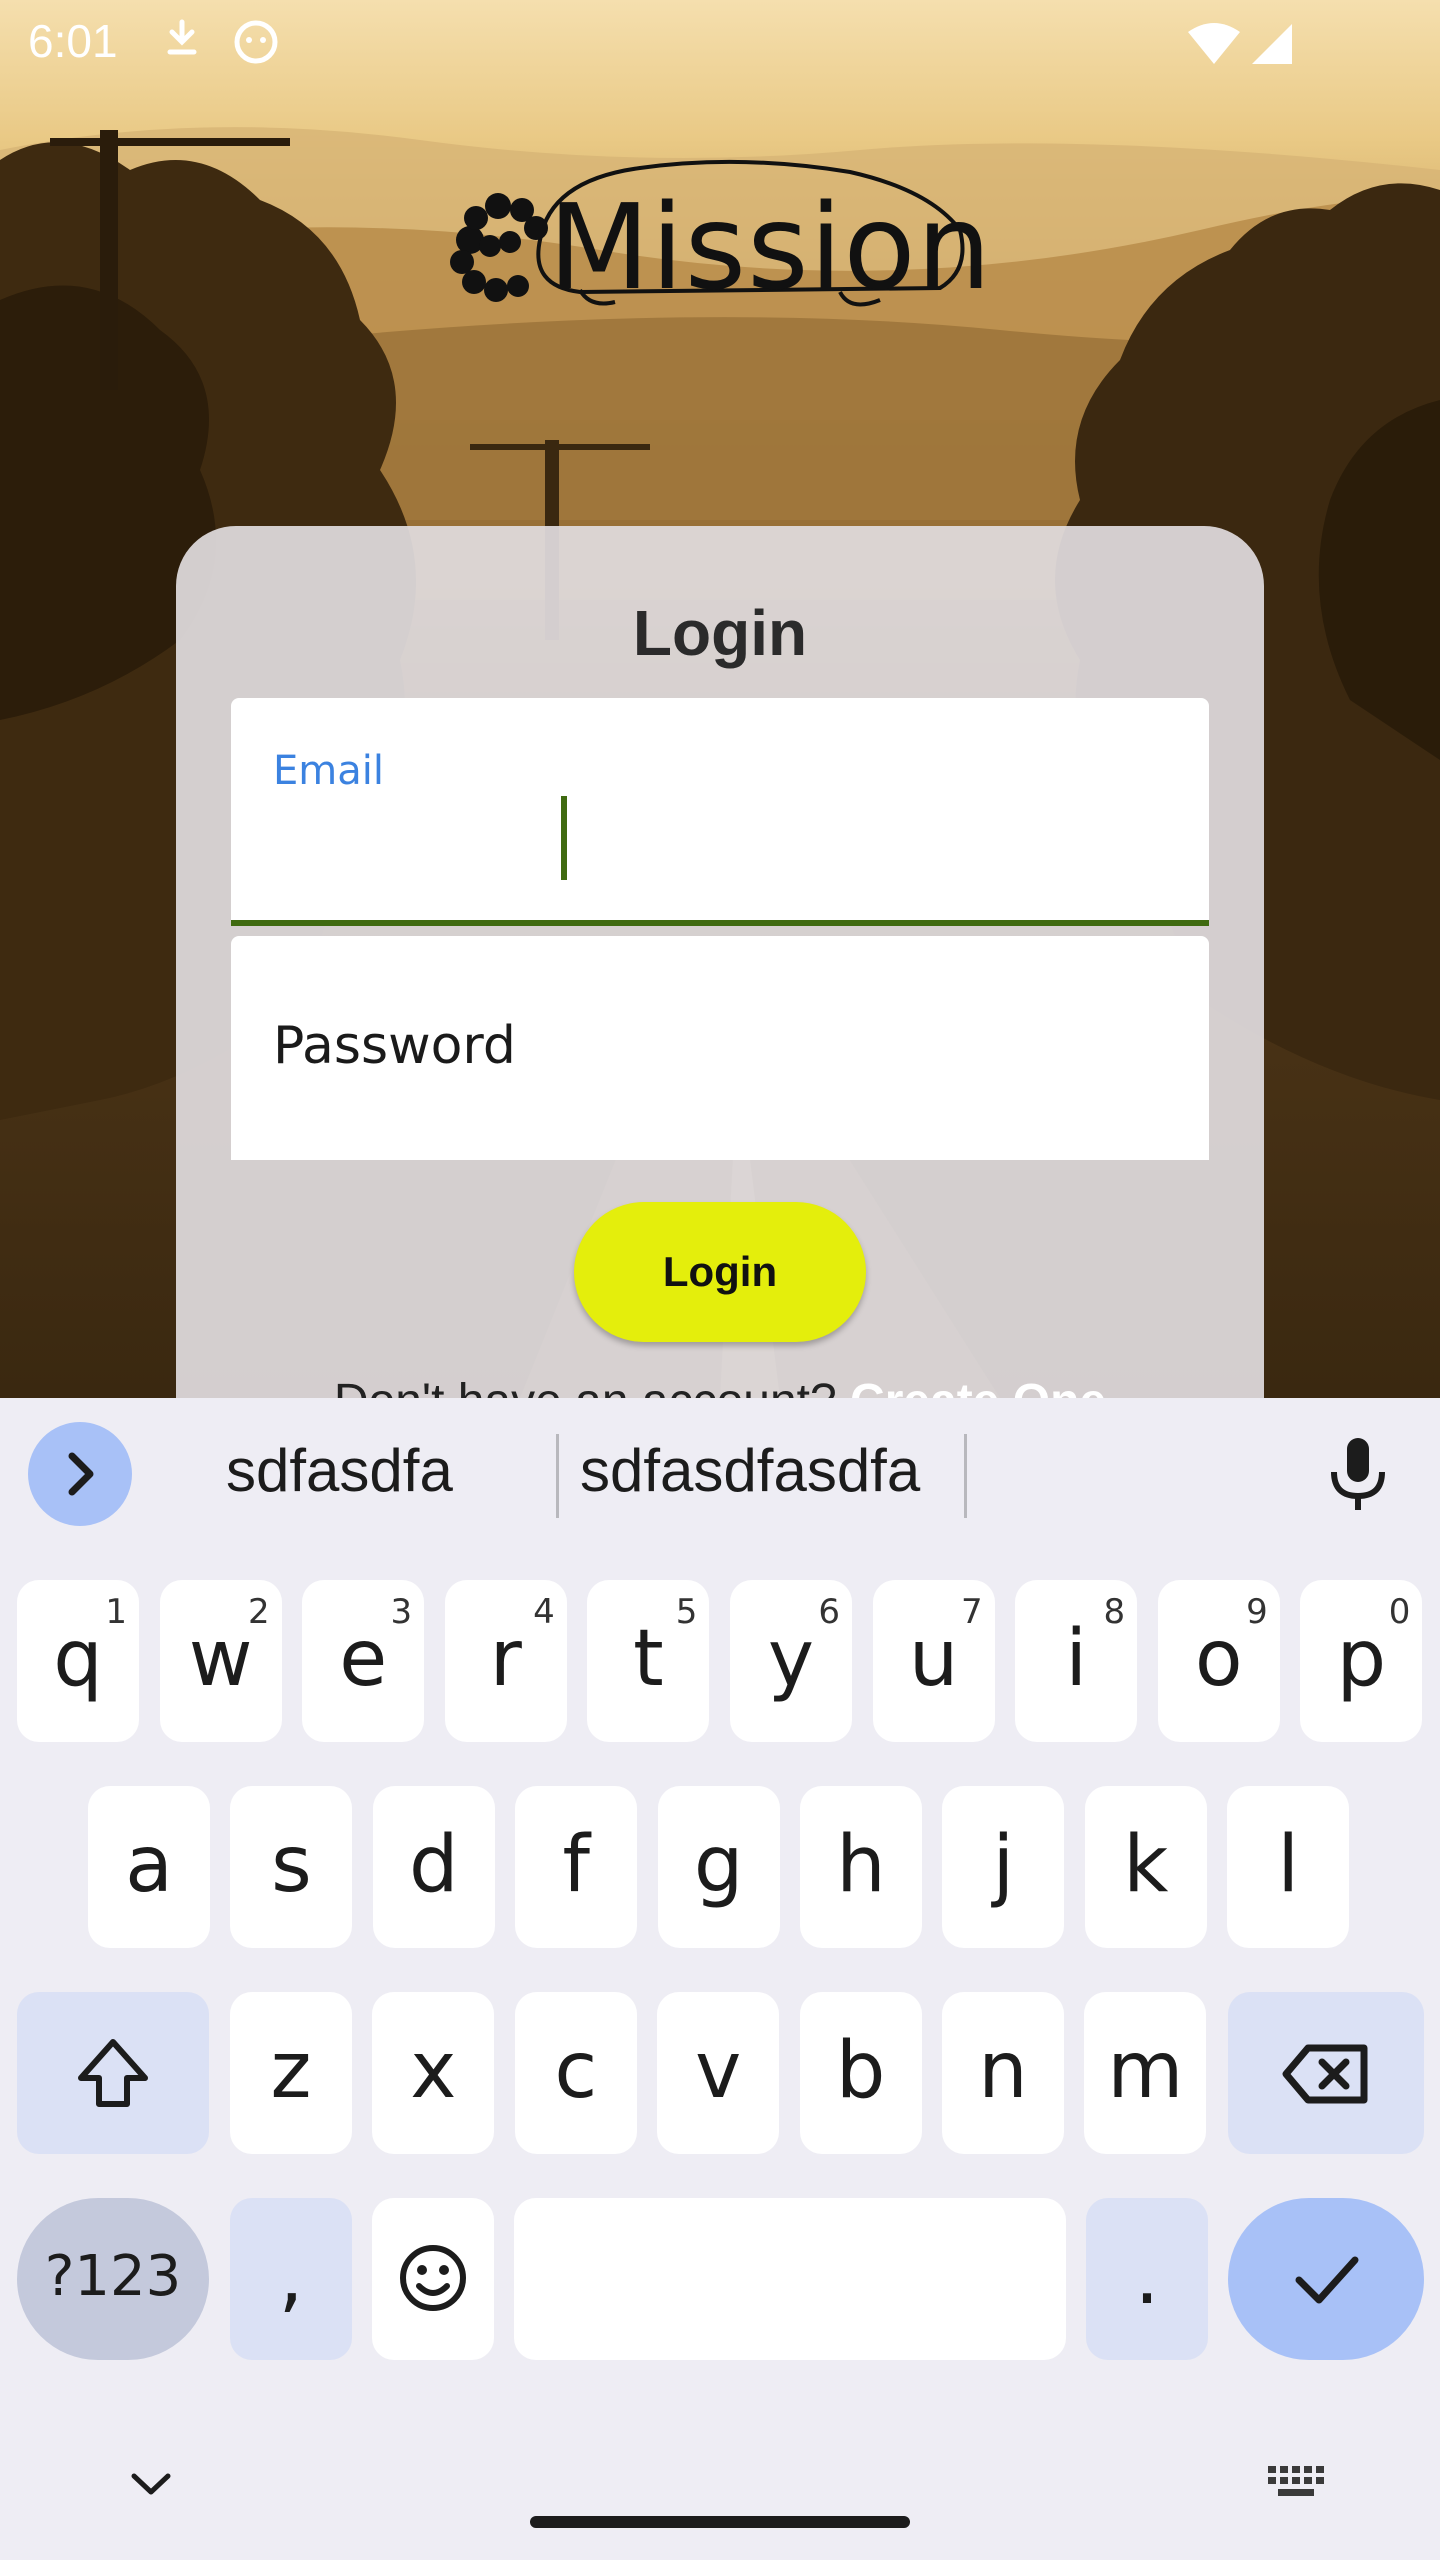 The width and height of the screenshot is (1440, 2560). What do you see at coordinates (433, 2073) in the screenshot?
I see `key-x: x` at bounding box center [433, 2073].